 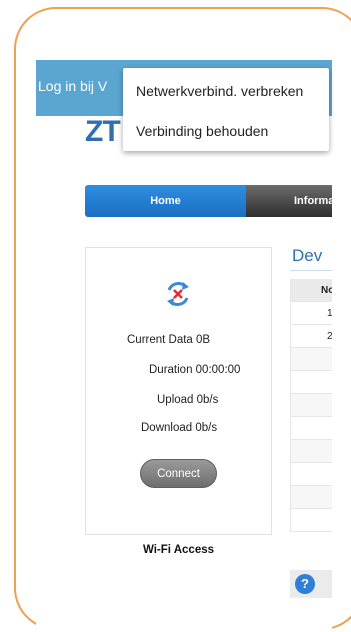 I want to click on devices-table: No 1 2, so click(x=311, y=405).